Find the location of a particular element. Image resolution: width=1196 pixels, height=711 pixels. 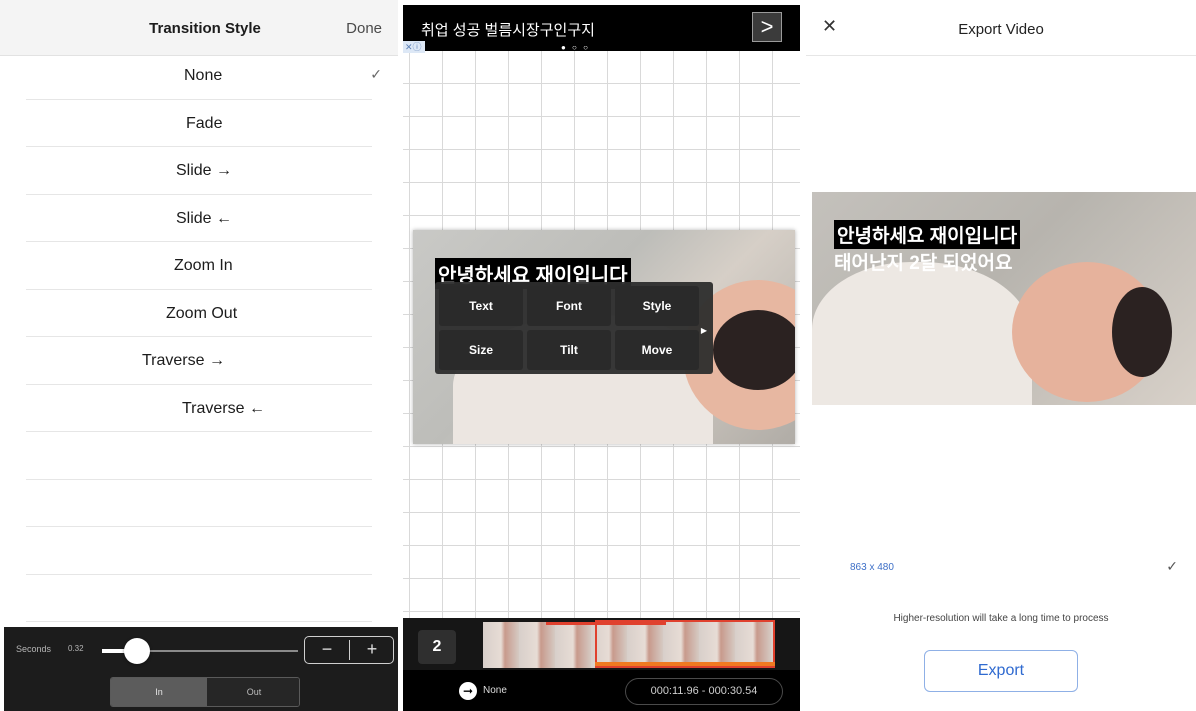

export-title: Export Video is located at coordinates (1001, 29).